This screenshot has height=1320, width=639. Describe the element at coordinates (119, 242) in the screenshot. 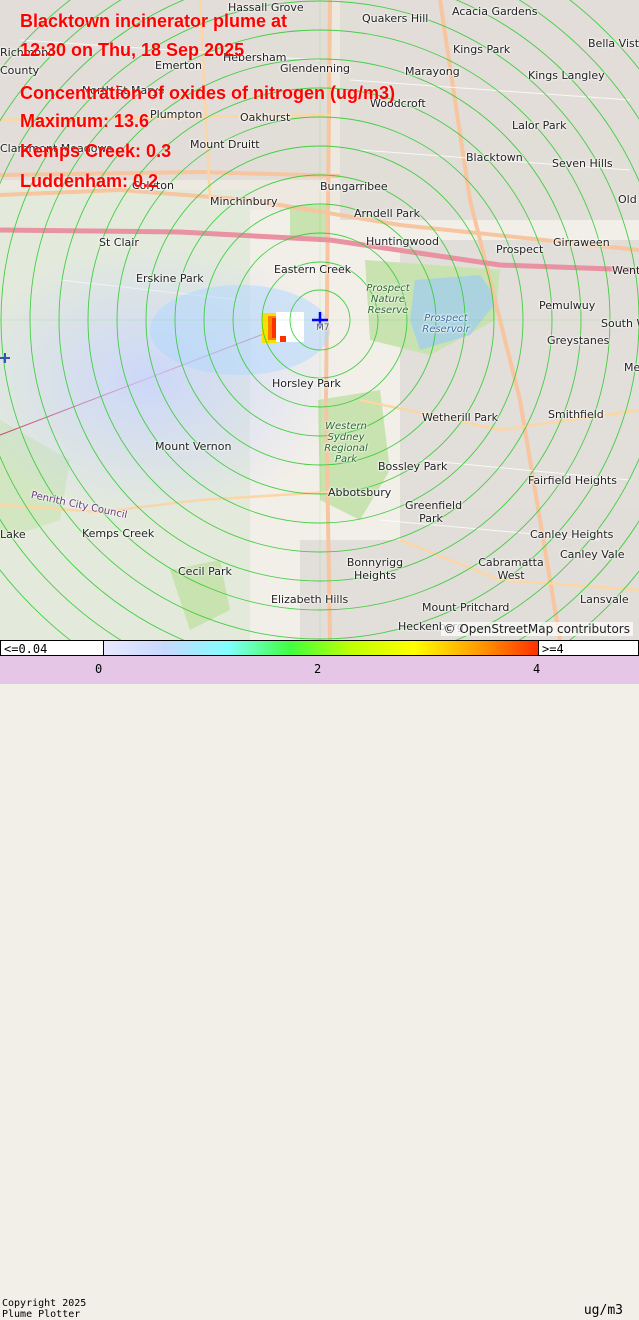

I see `place-label: St Clair` at that location.